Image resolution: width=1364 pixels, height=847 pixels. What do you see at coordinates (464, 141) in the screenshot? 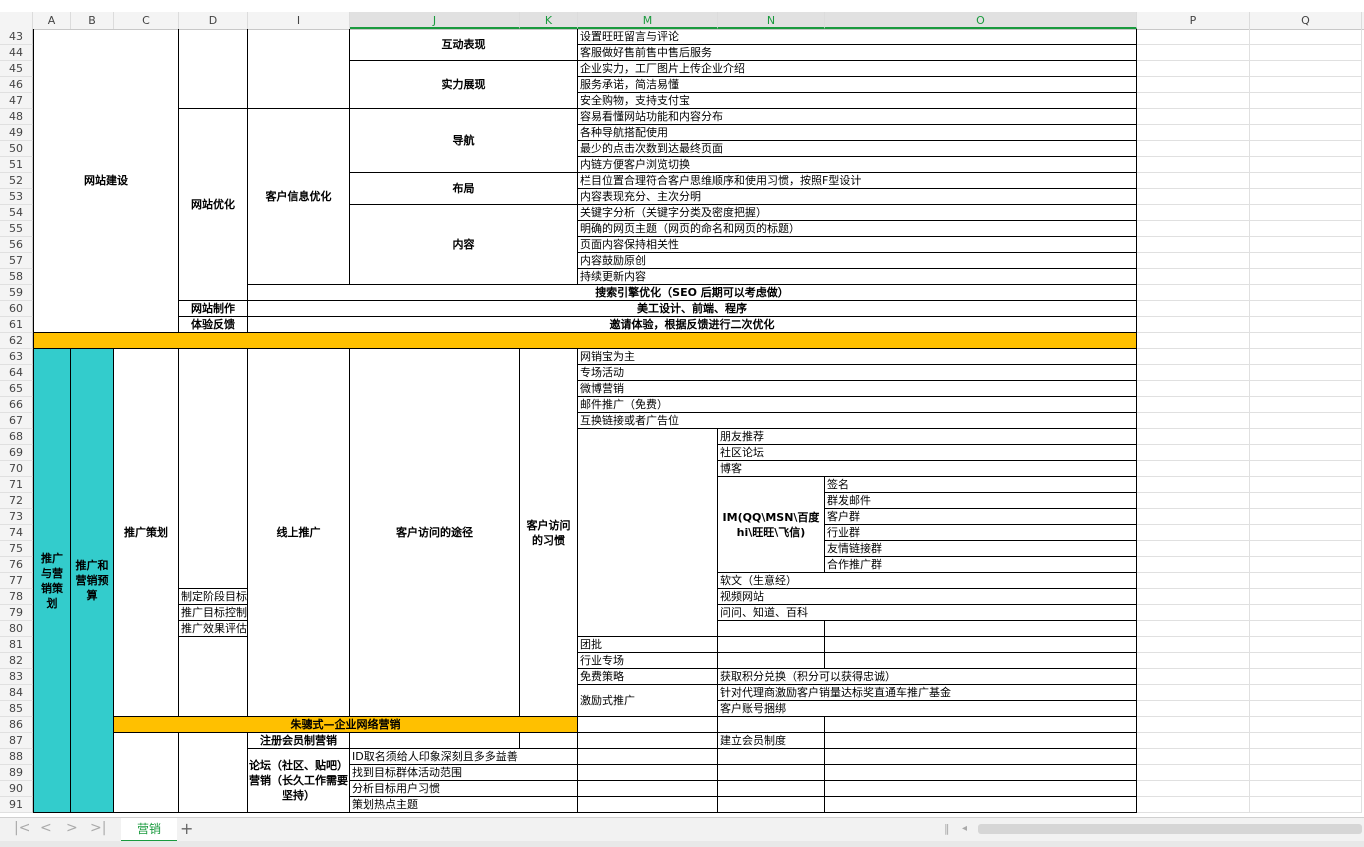
I see `cell-nav: 导航` at bounding box center [464, 141].